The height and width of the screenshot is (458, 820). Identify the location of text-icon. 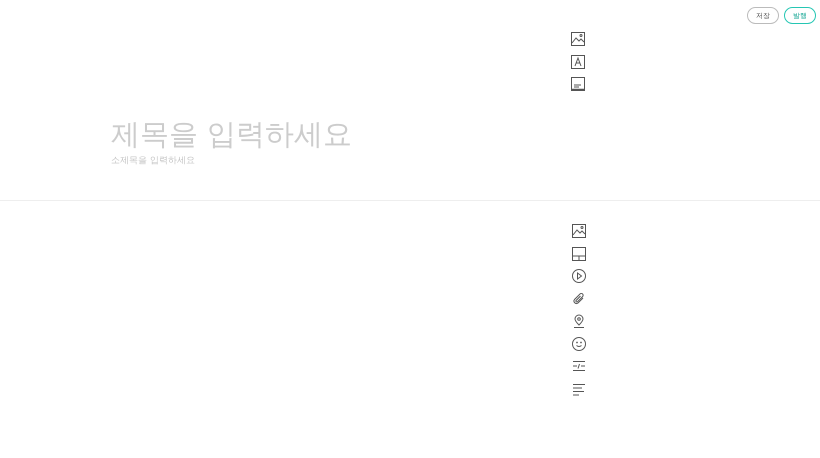
(578, 61).